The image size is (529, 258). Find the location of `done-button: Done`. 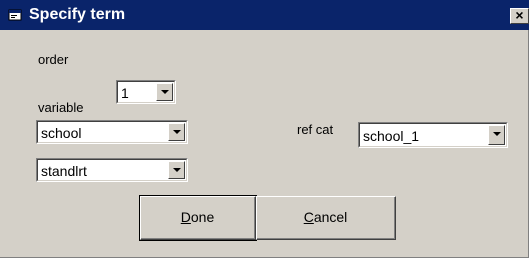

done-button: Done is located at coordinates (198, 218).